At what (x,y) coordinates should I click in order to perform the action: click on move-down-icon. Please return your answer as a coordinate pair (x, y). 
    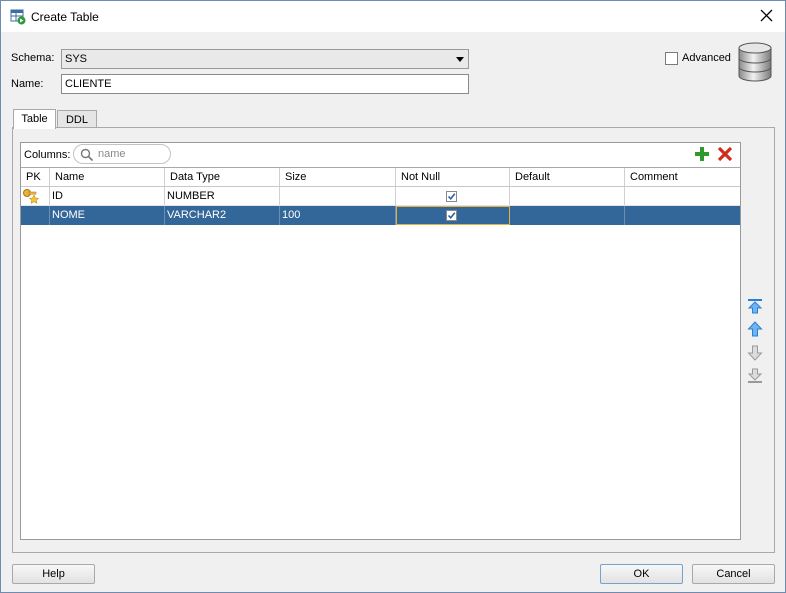
    Looking at the image, I should click on (755, 353).